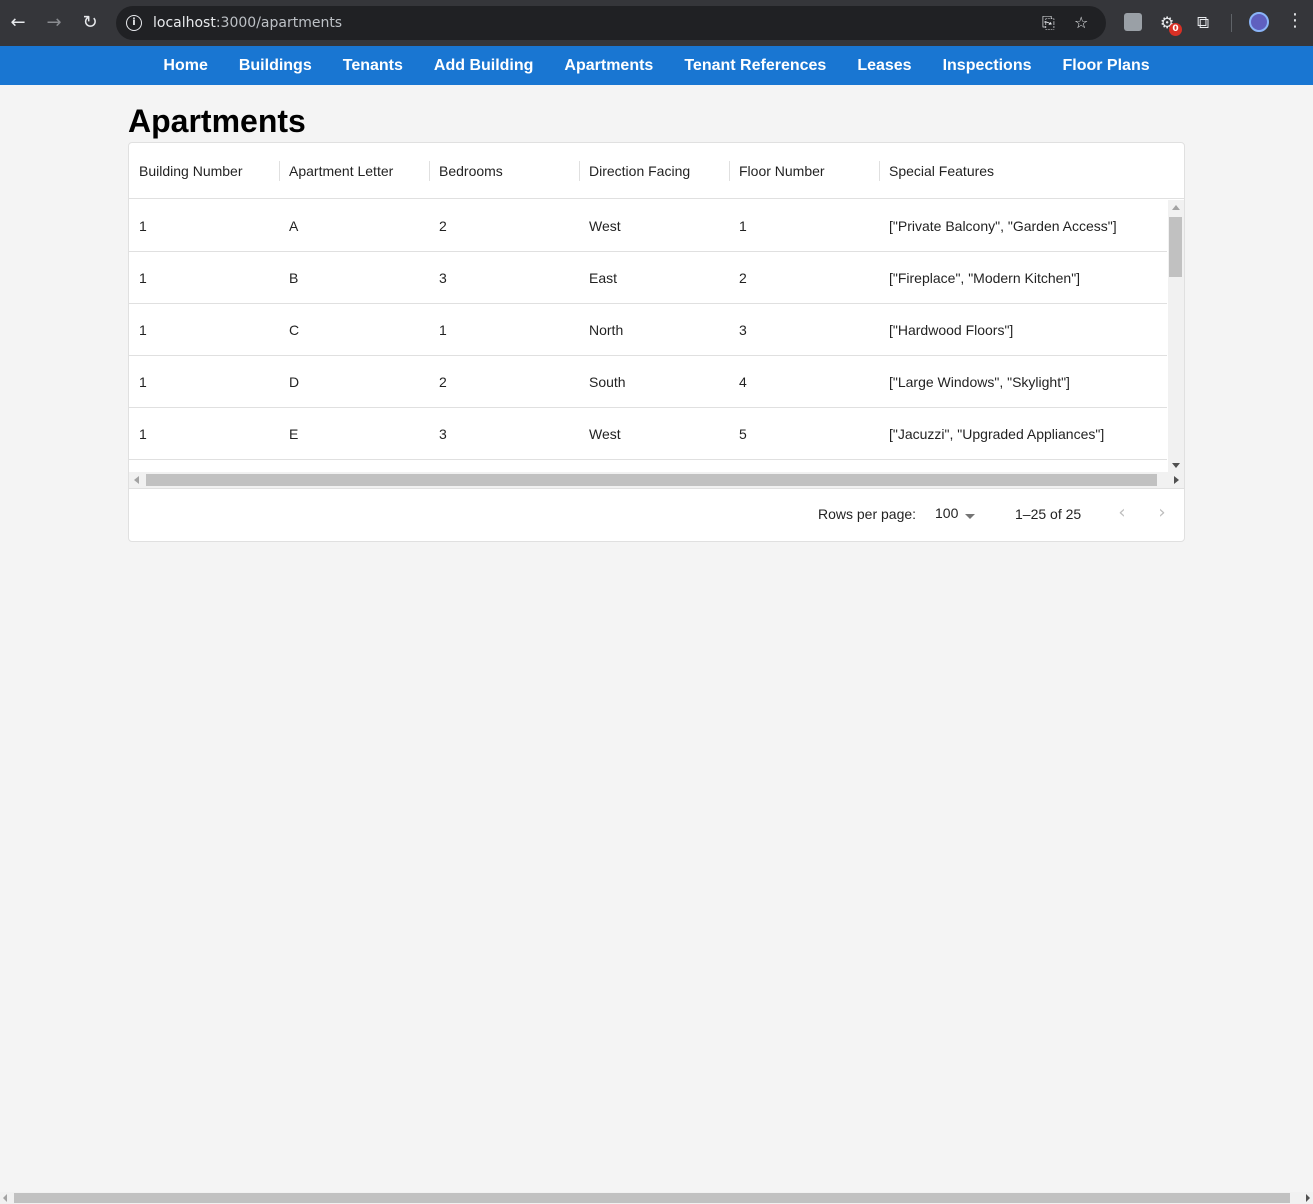 Image resolution: width=1313 pixels, height=1204 pixels. I want to click on grid-horizontal-scrollbar, so click(656, 480).